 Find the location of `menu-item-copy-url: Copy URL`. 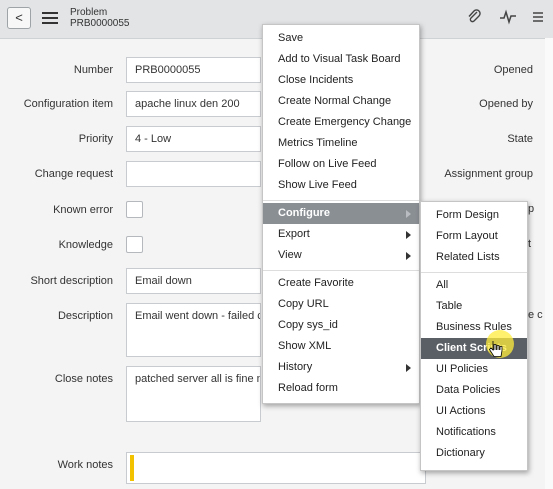

menu-item-copy-url: Copy URL is located at coordinates (341, 304).